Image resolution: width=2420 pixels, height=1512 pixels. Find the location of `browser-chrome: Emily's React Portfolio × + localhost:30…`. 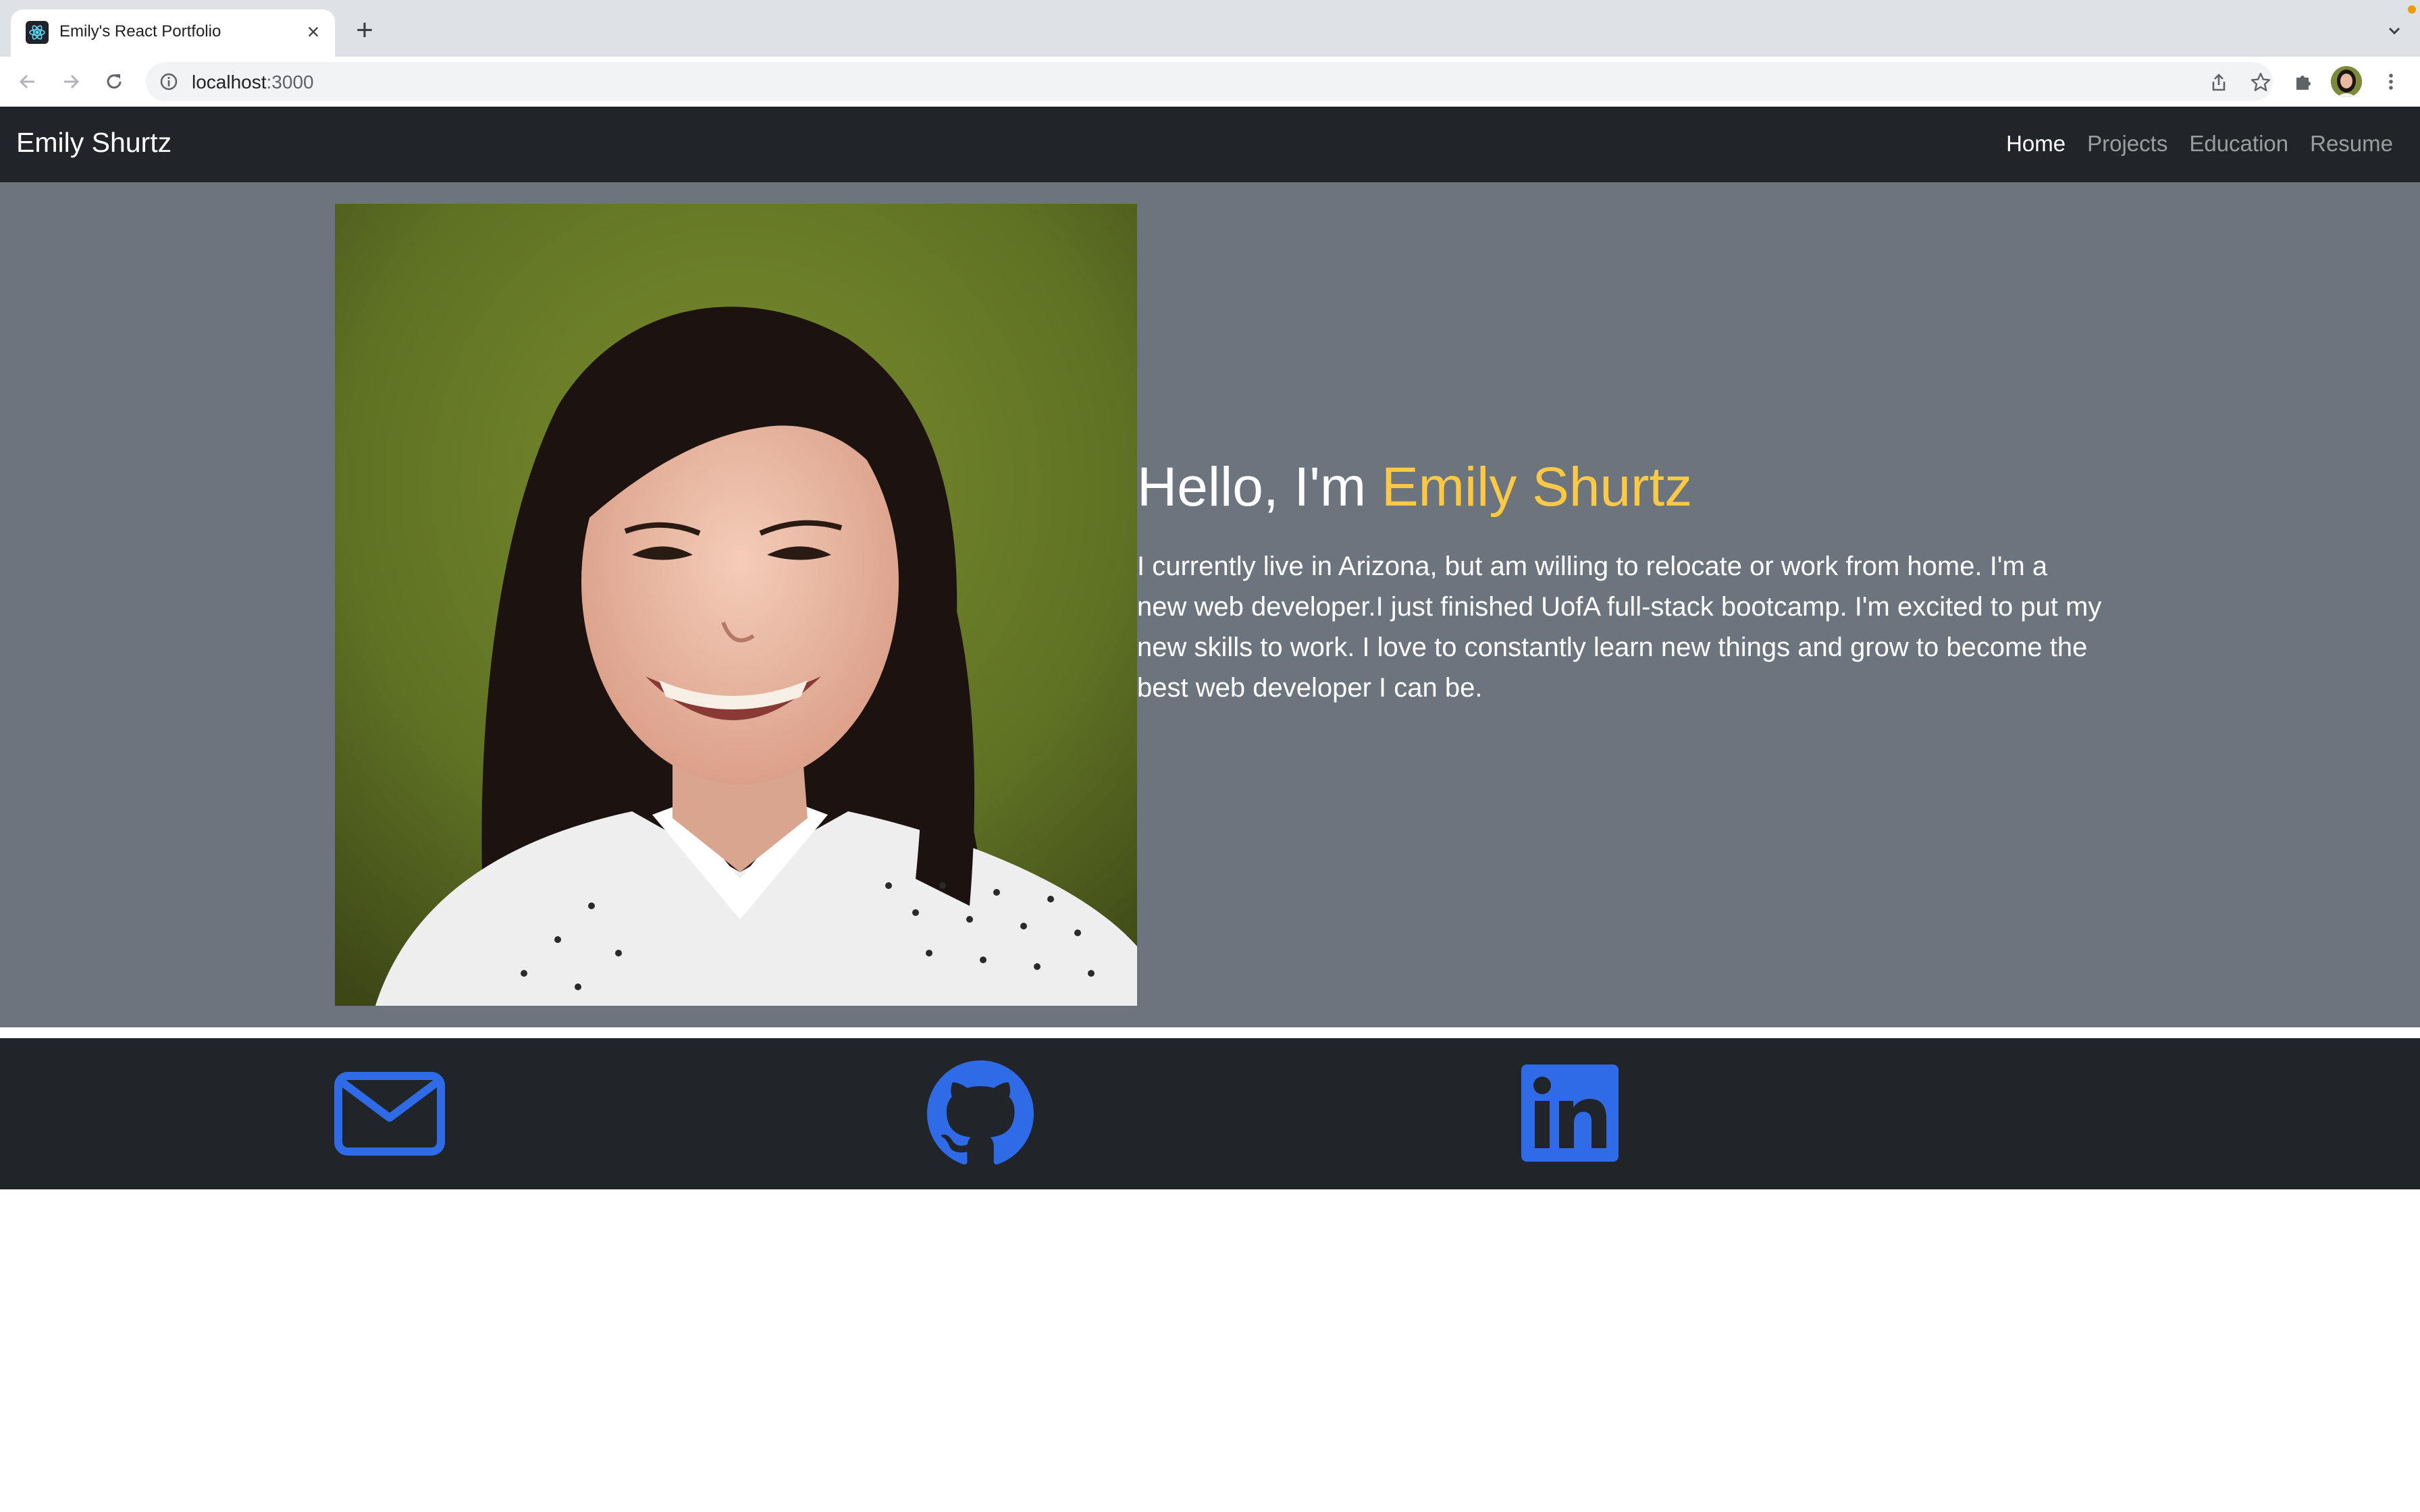

browser-chrome: Emily's React Portfolio × + localhost:30… is located at coordinates (1210, 53).